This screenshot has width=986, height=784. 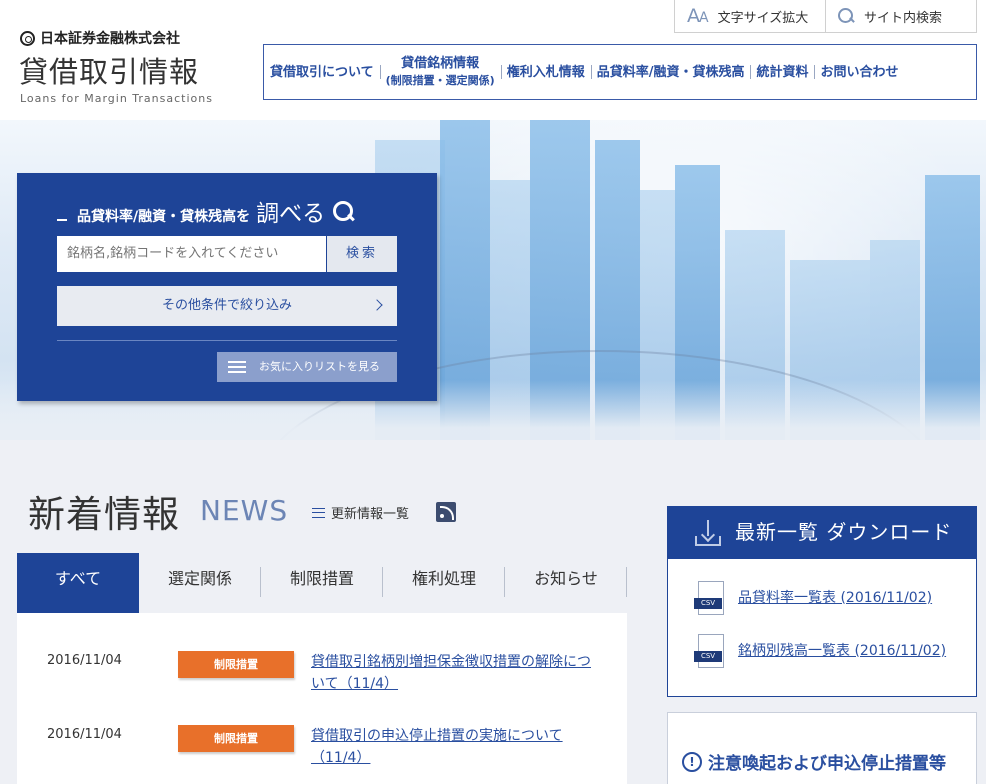 I want to click on font-size-label: 文字サイズ拡大, so click(x=763, y=18).